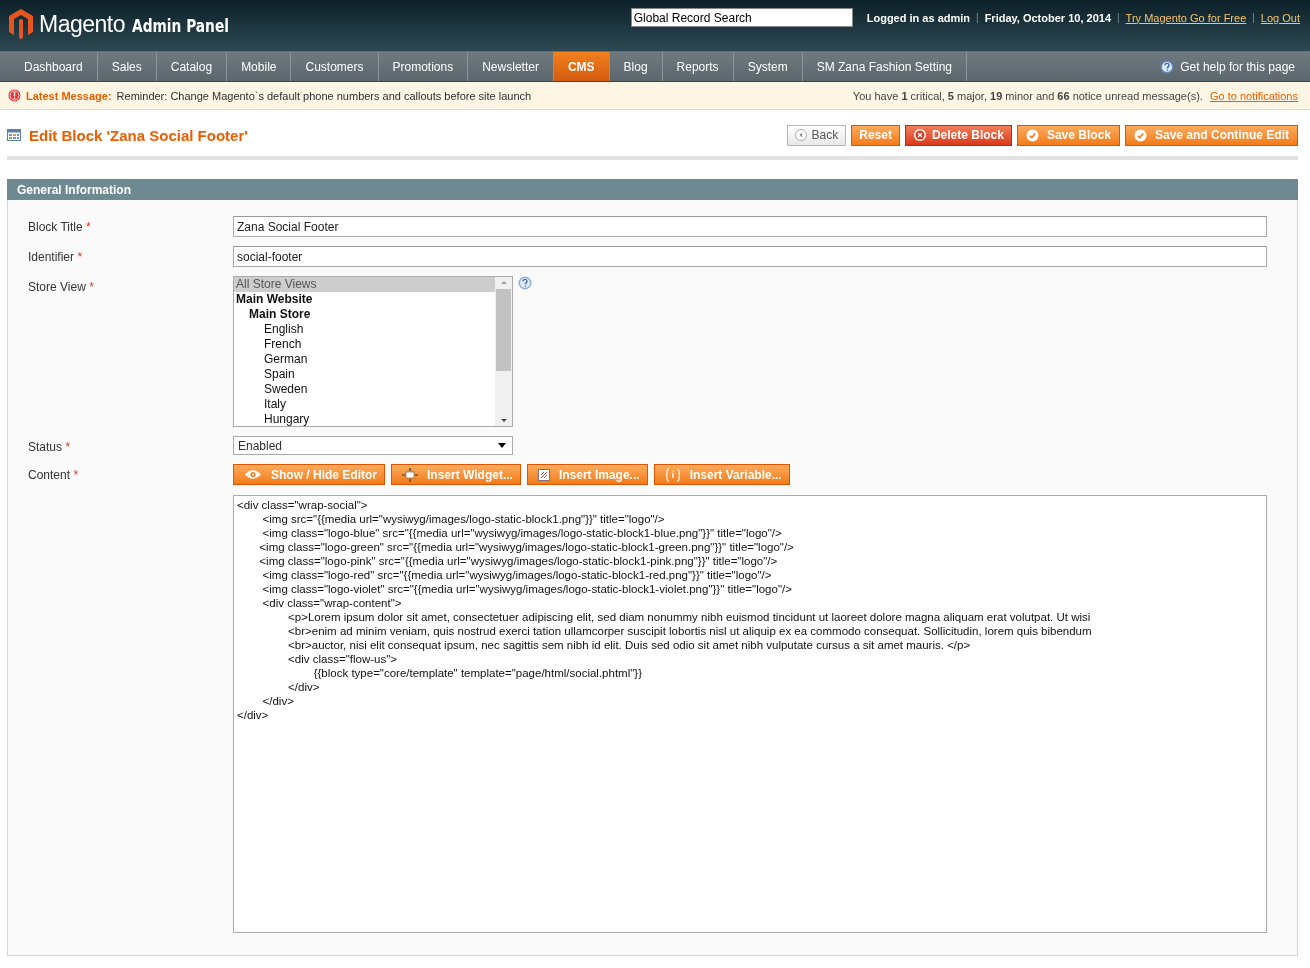  Describe the element at coordinates (127, 66) in the screenshot. I see `nav-tab: Sales` at that location.